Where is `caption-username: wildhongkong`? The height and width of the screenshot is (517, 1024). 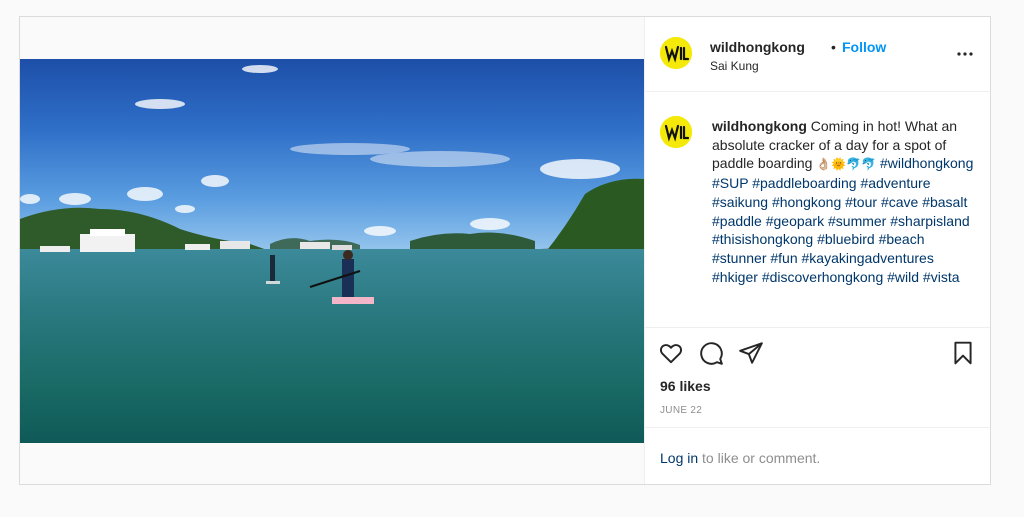 caption-username: wildhongkong is located at coordinates (759, 126).